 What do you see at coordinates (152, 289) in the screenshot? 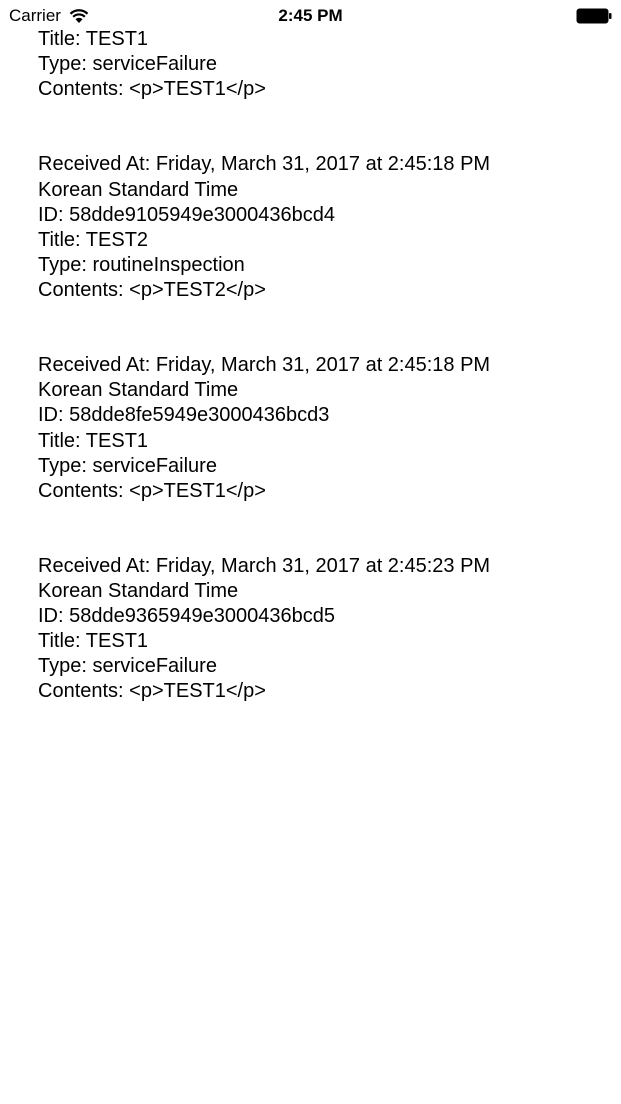
I see `entry-contents: Contents: <p>TEST2</p>` at bounding box center [152, 289].